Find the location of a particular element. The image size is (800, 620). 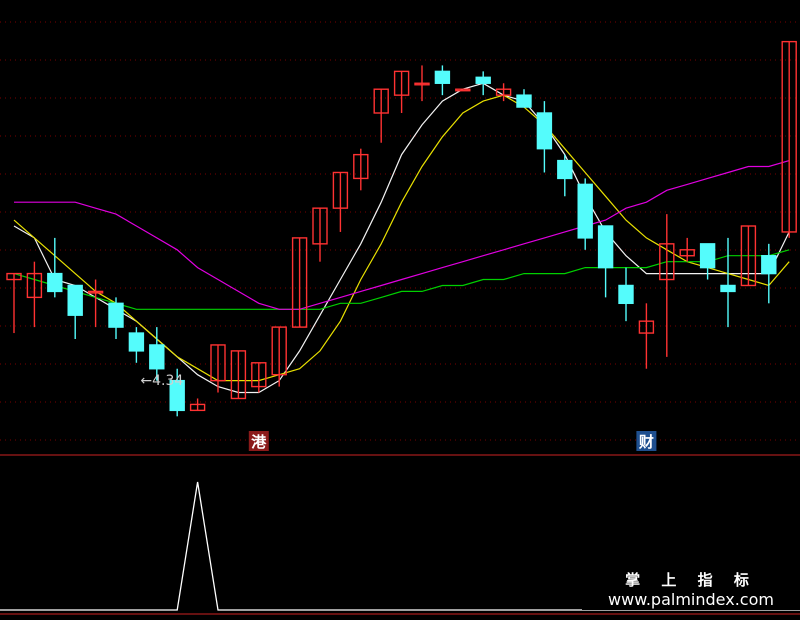

watermark-url: www.palmindex.com is located at coordinates (691, 599).